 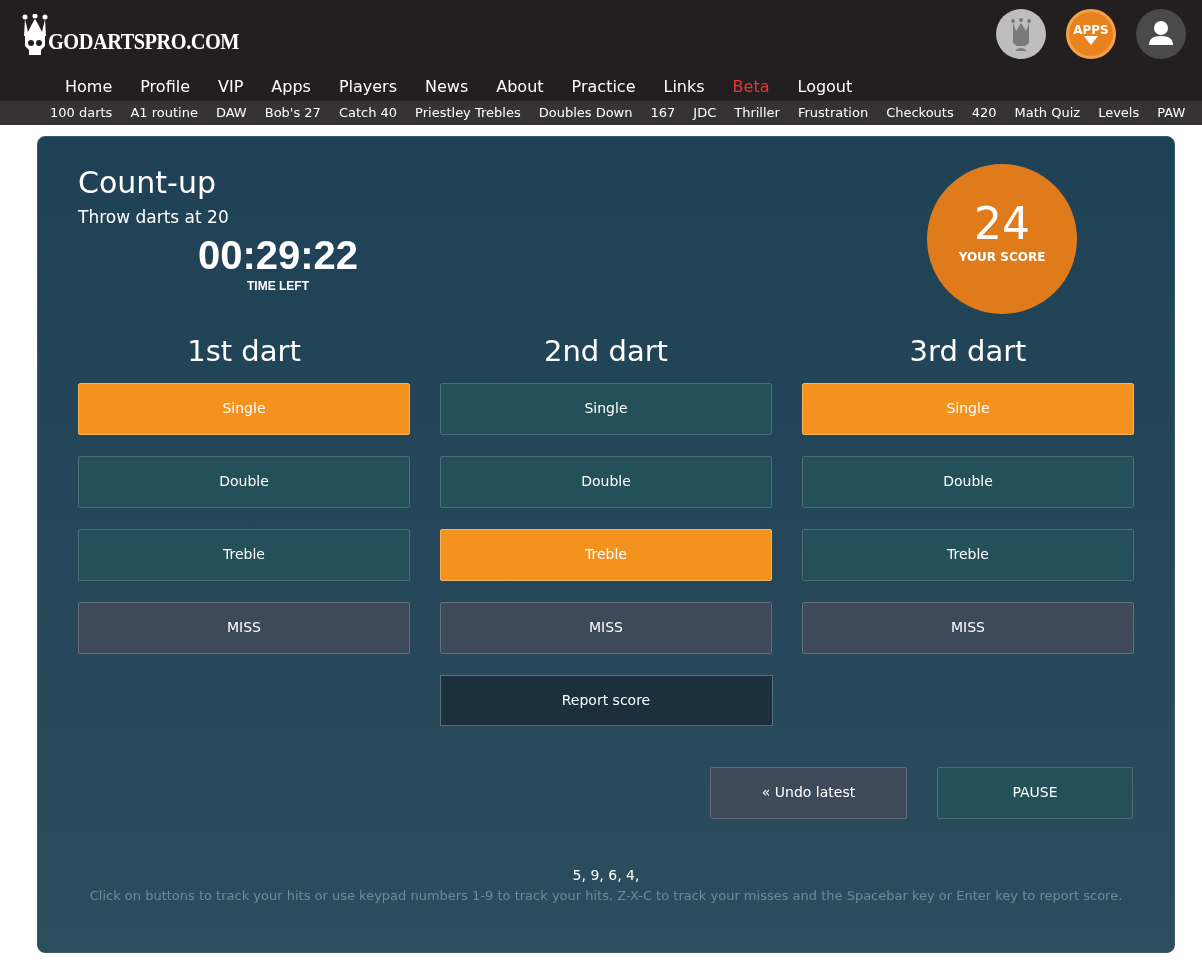 What do you see at coordinates (147, 183) in the screenshot?
I see `game-title: Count-up` at bounding box center [147, 183].